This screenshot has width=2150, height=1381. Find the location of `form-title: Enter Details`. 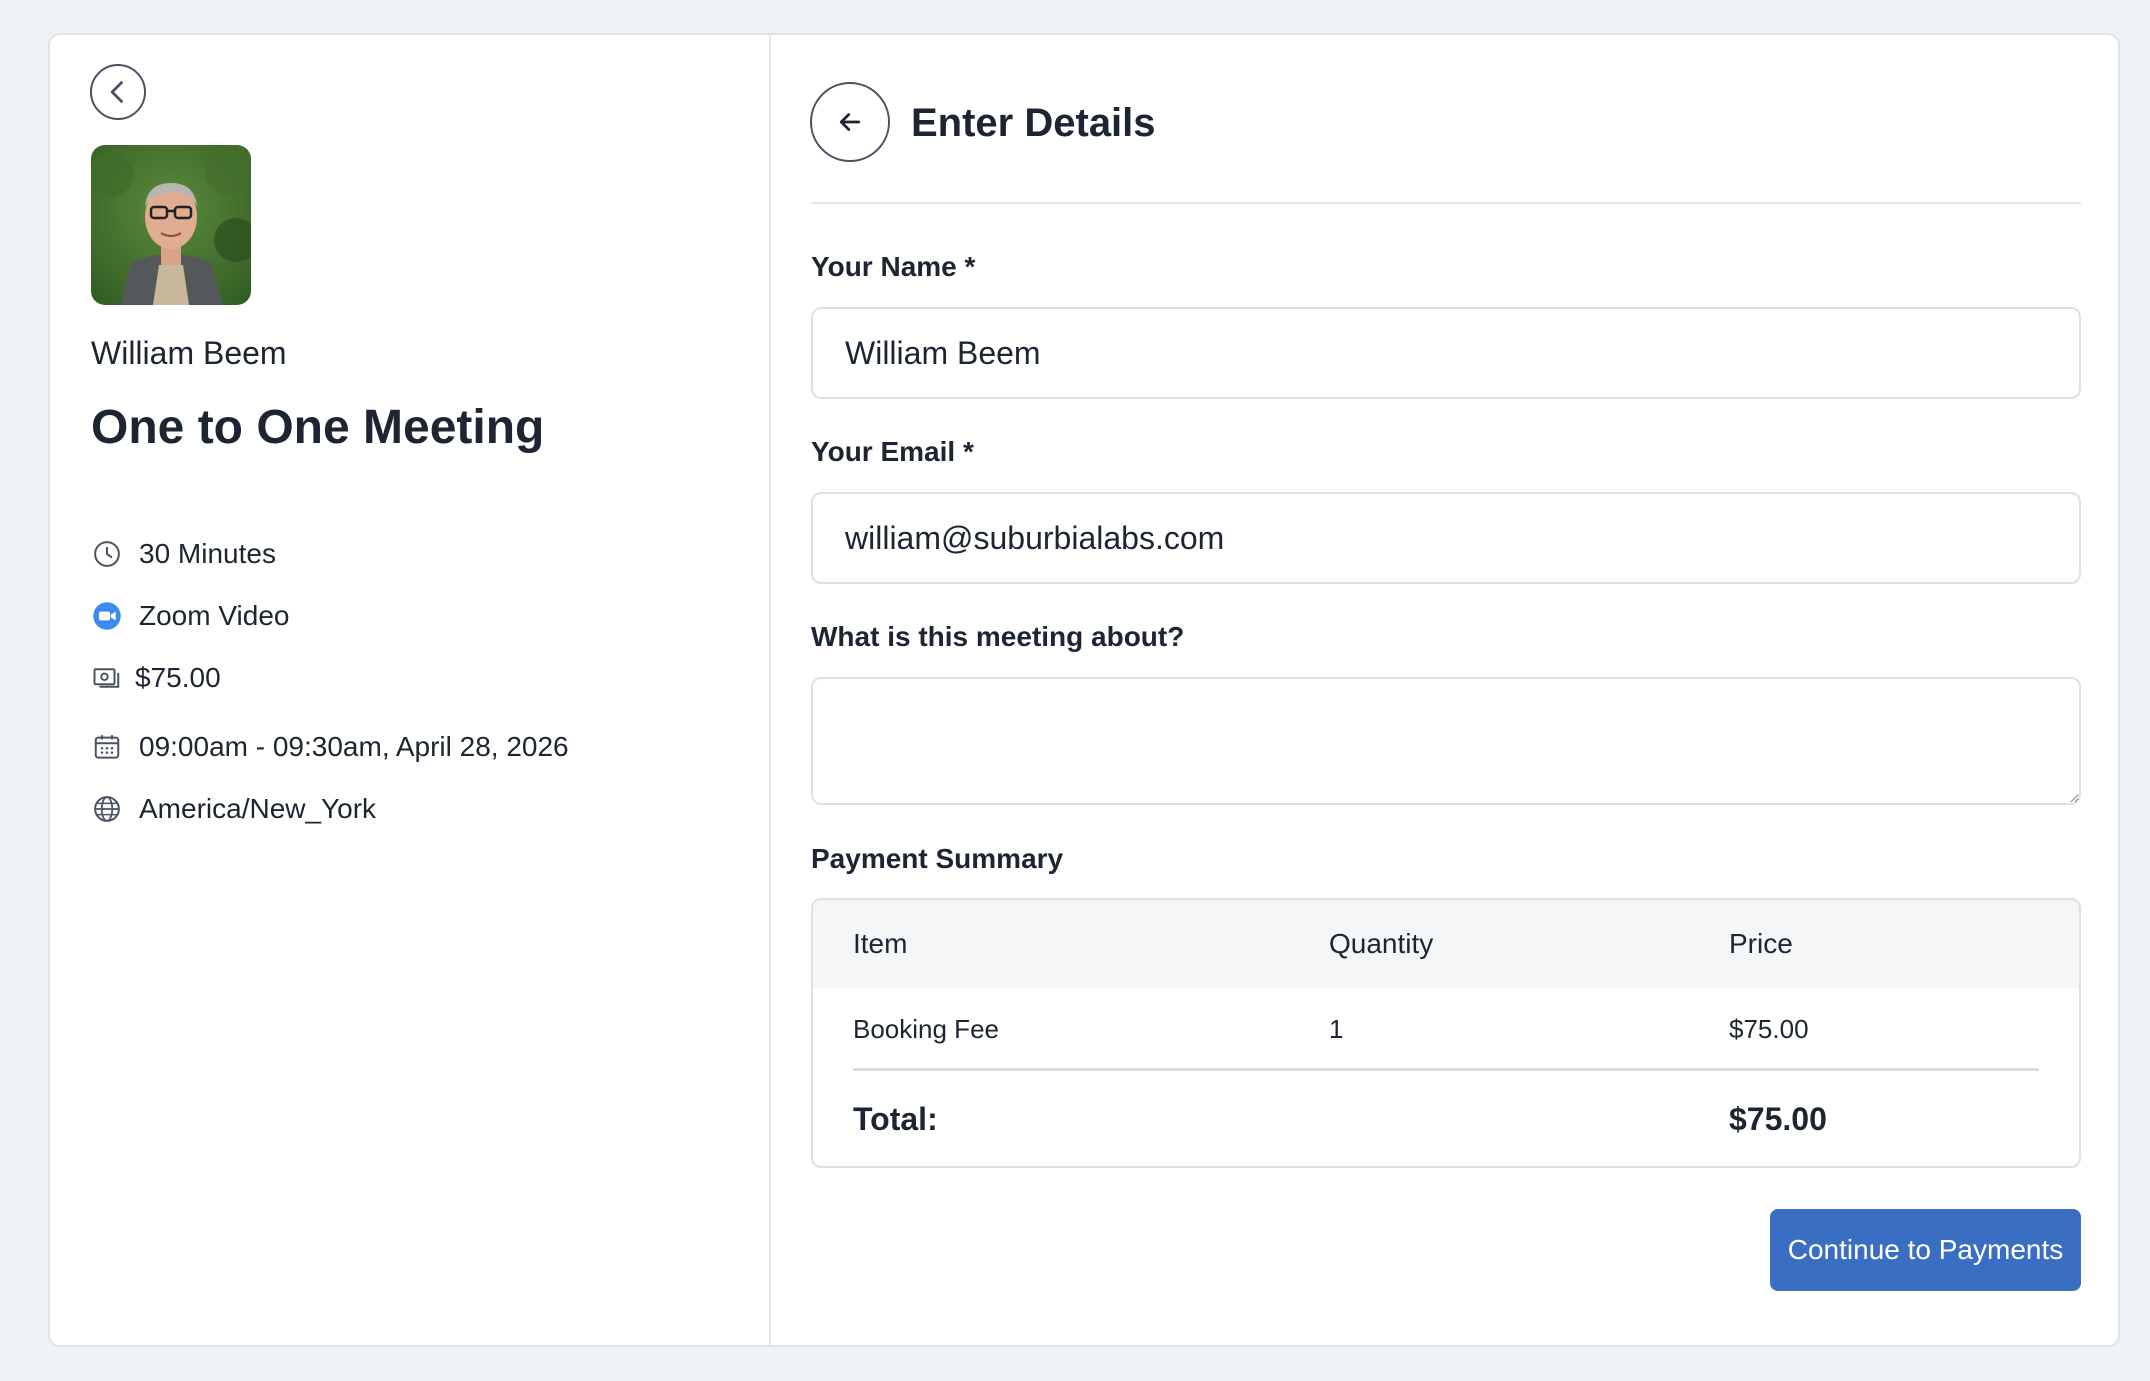

form-title: Enter Details is located at coordinates (1033, 123).